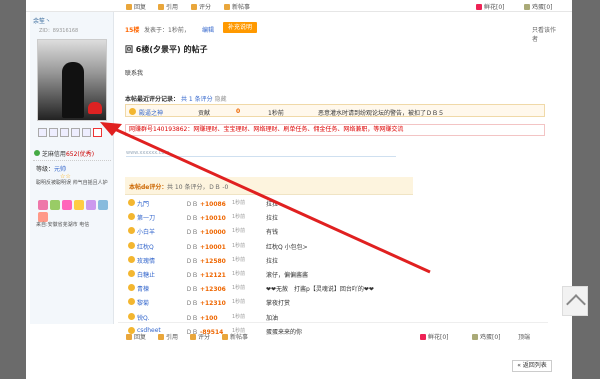 This screenshot has width=600, height=379. I want to click on post-time: 发表于：1秒前，, so click(167, 30).